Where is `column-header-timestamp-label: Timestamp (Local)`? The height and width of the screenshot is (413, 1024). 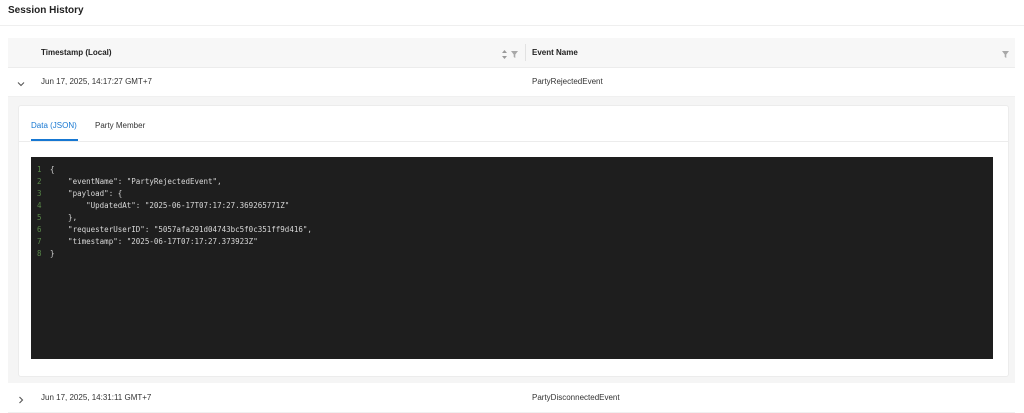 column-header-timestamp-label: Timestamp (Local) is located at coordinates (76, 52).